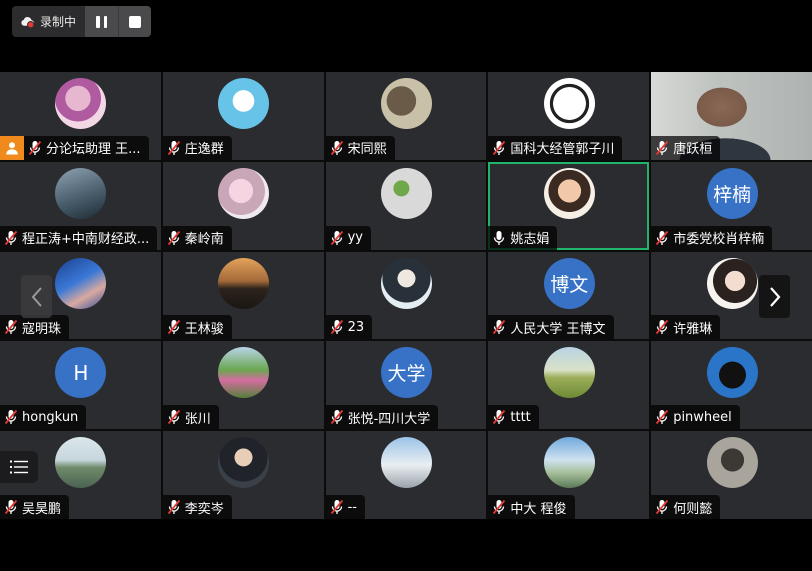  I want to click on participant-avatar-text: 大学, so click(406, 373).